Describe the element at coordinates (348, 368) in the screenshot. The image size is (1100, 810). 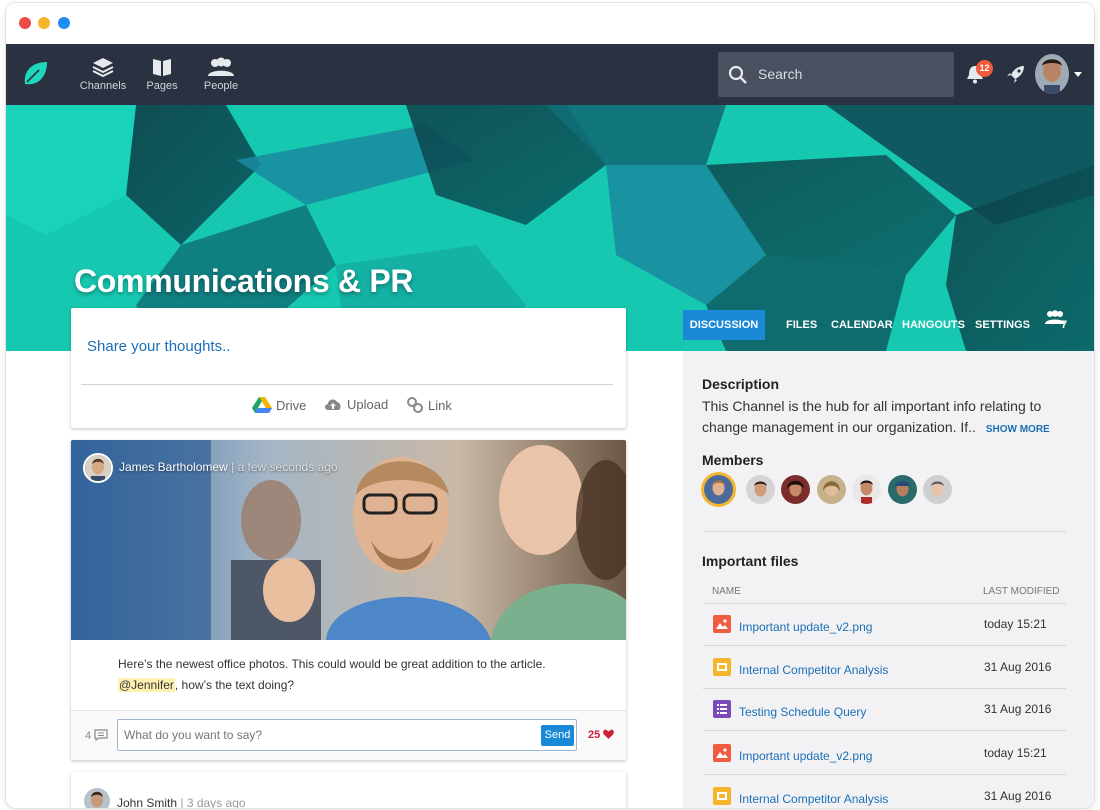
I see `post-composer: Share your thoughts.. Drive Upload Link` at that location.